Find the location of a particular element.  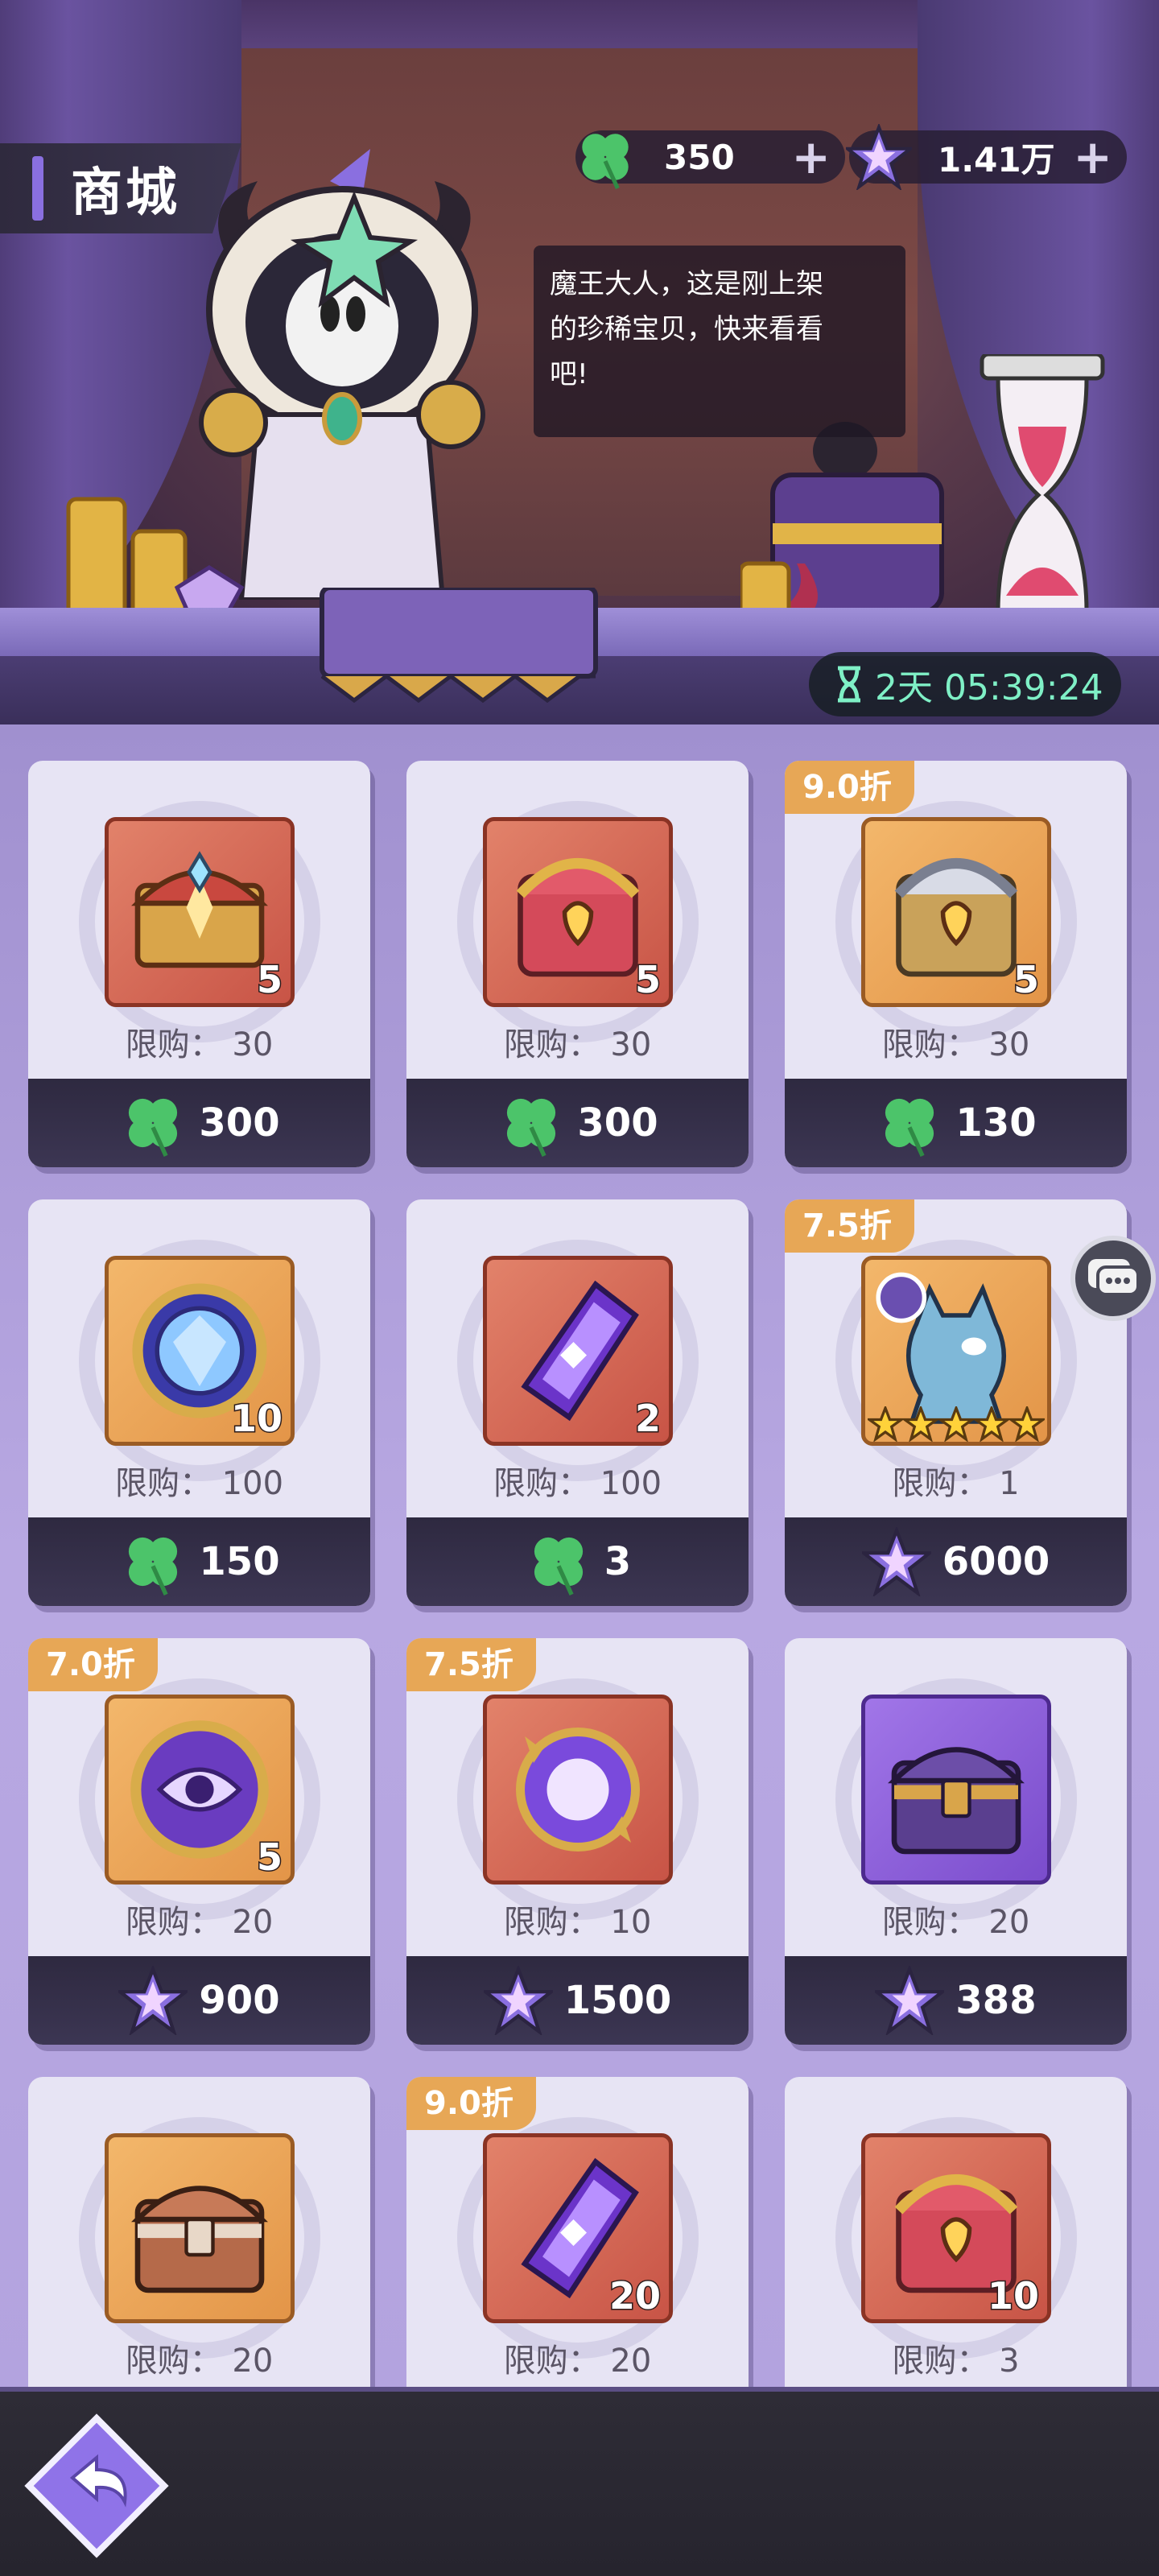

buy-button: 150 is located at coordinates (199, 1561).